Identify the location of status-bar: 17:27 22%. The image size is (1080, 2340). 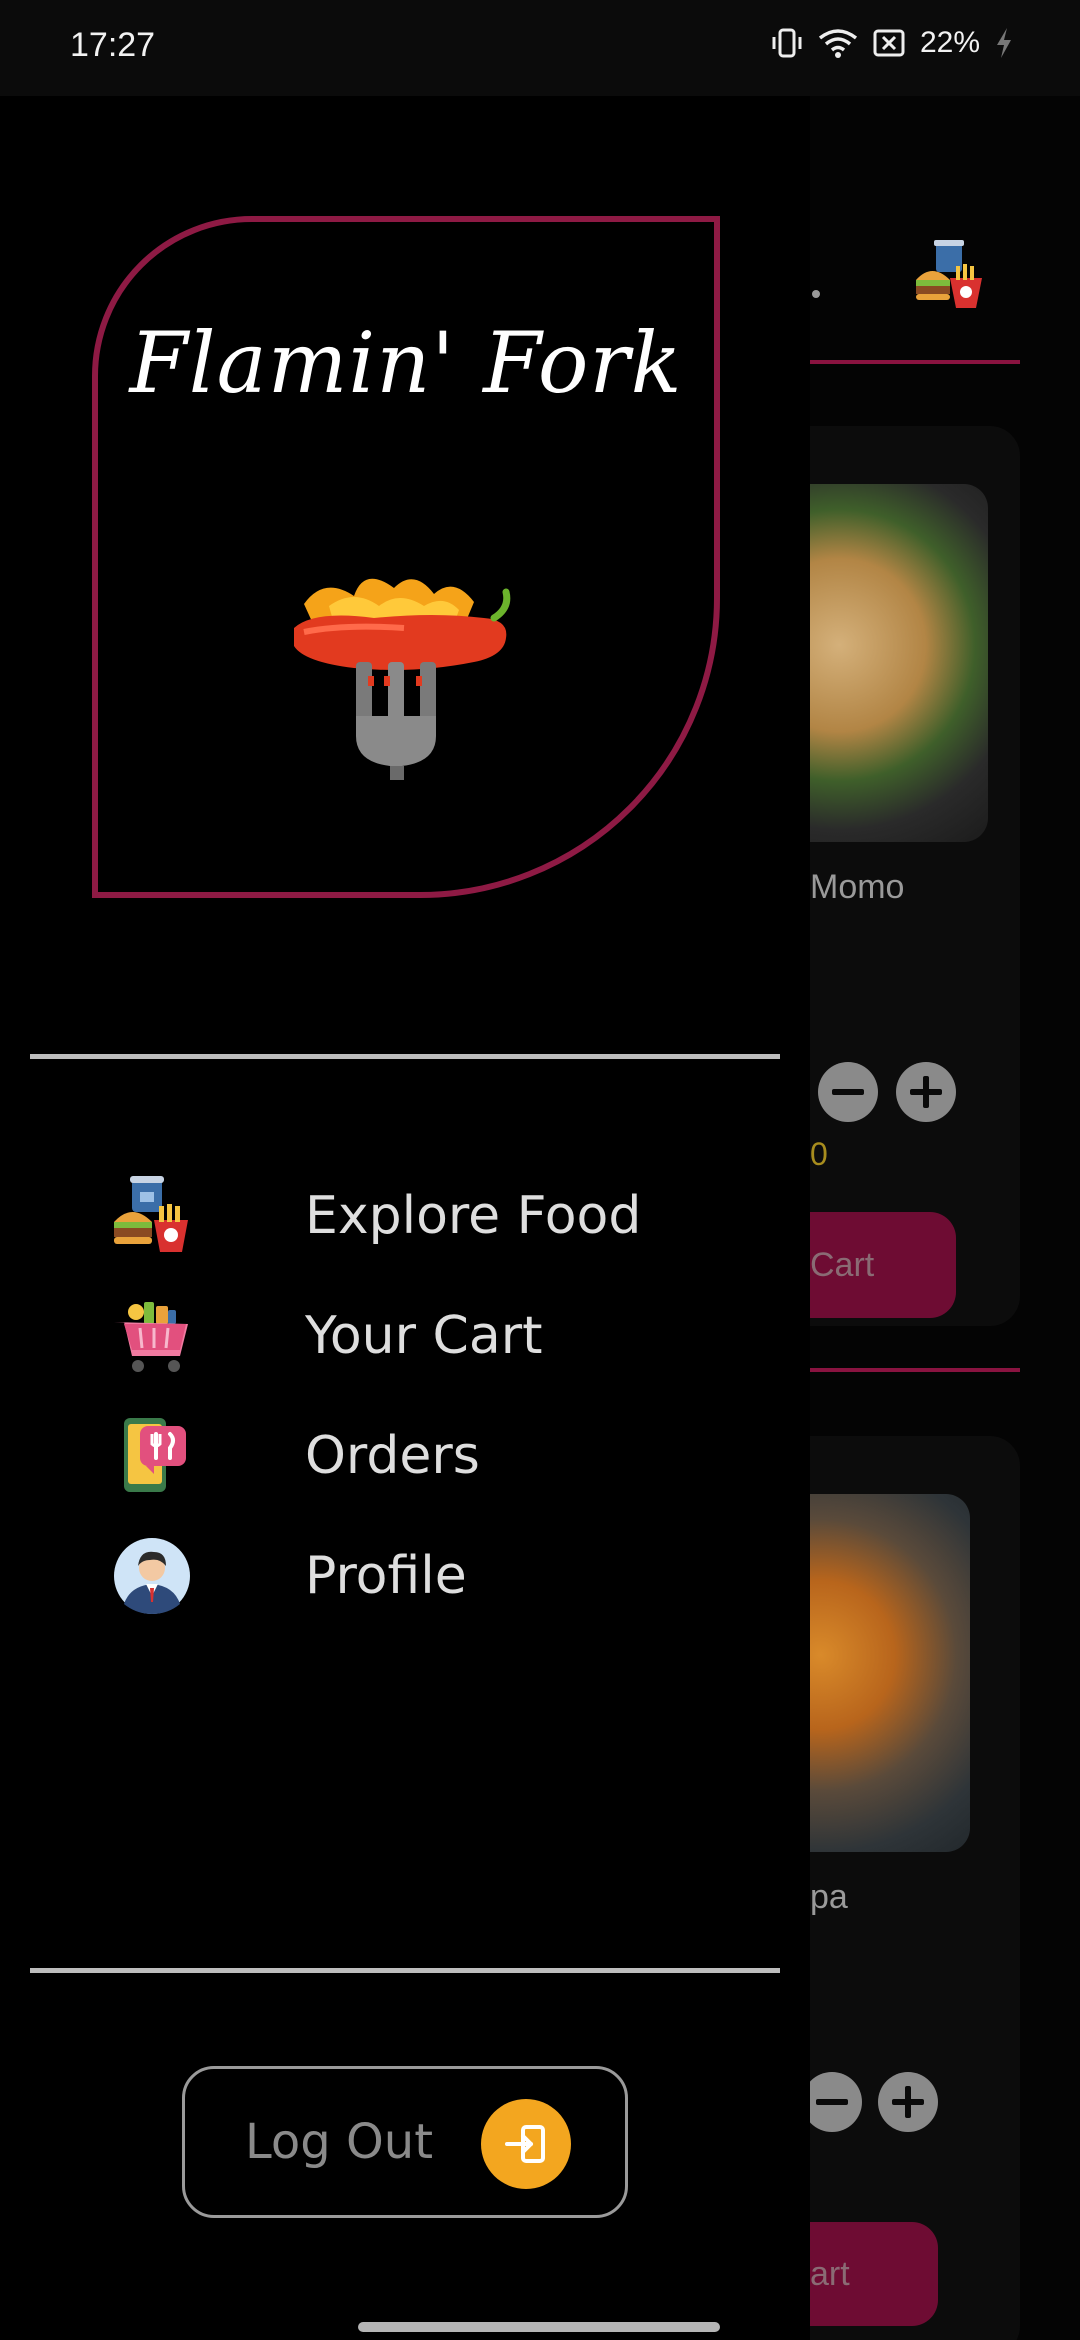
(540, 48).